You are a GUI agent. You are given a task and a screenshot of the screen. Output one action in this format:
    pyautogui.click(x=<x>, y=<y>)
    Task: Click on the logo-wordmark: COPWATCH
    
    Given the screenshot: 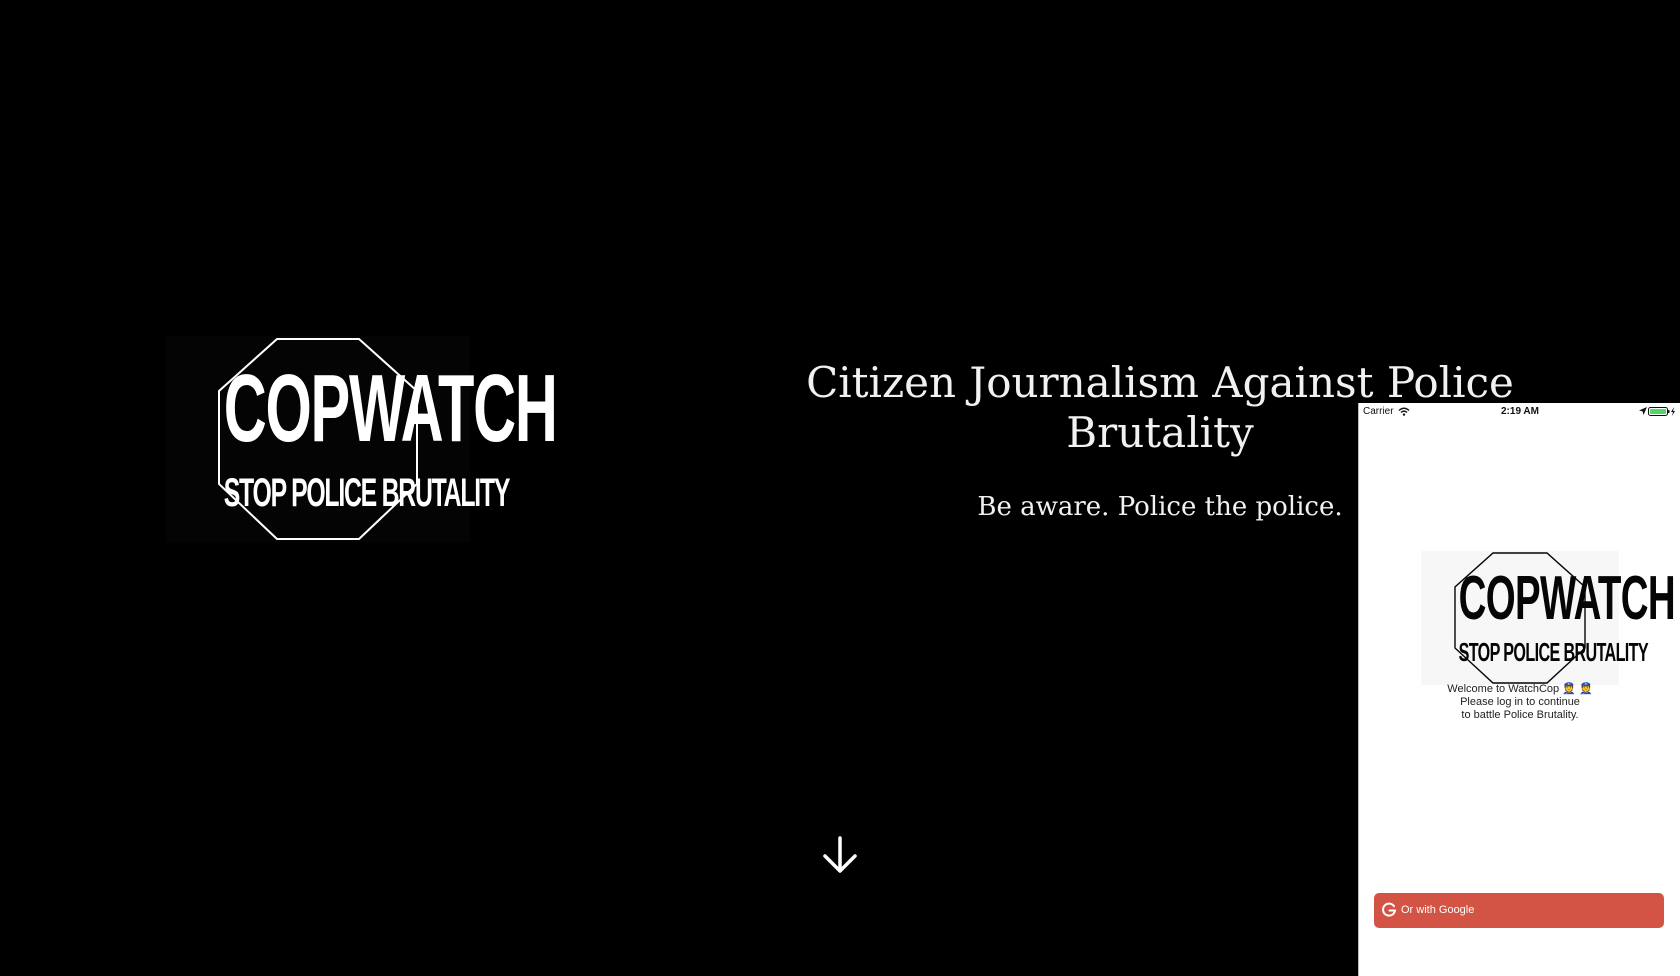 What is the action you would take?
    pyautogui.click(x=390, y=408)
    